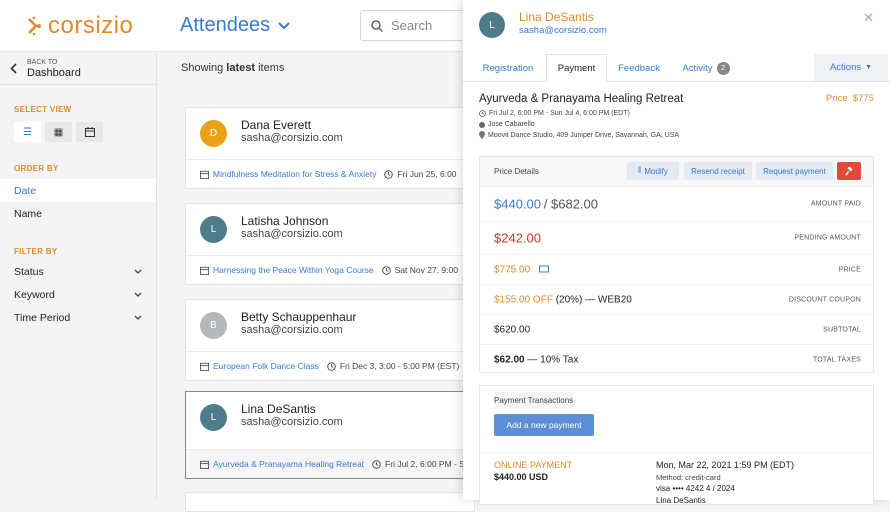  Describe the element at coordinates (517, 204) in the screenshot. I see `amount-paid: $440.00` at that location.